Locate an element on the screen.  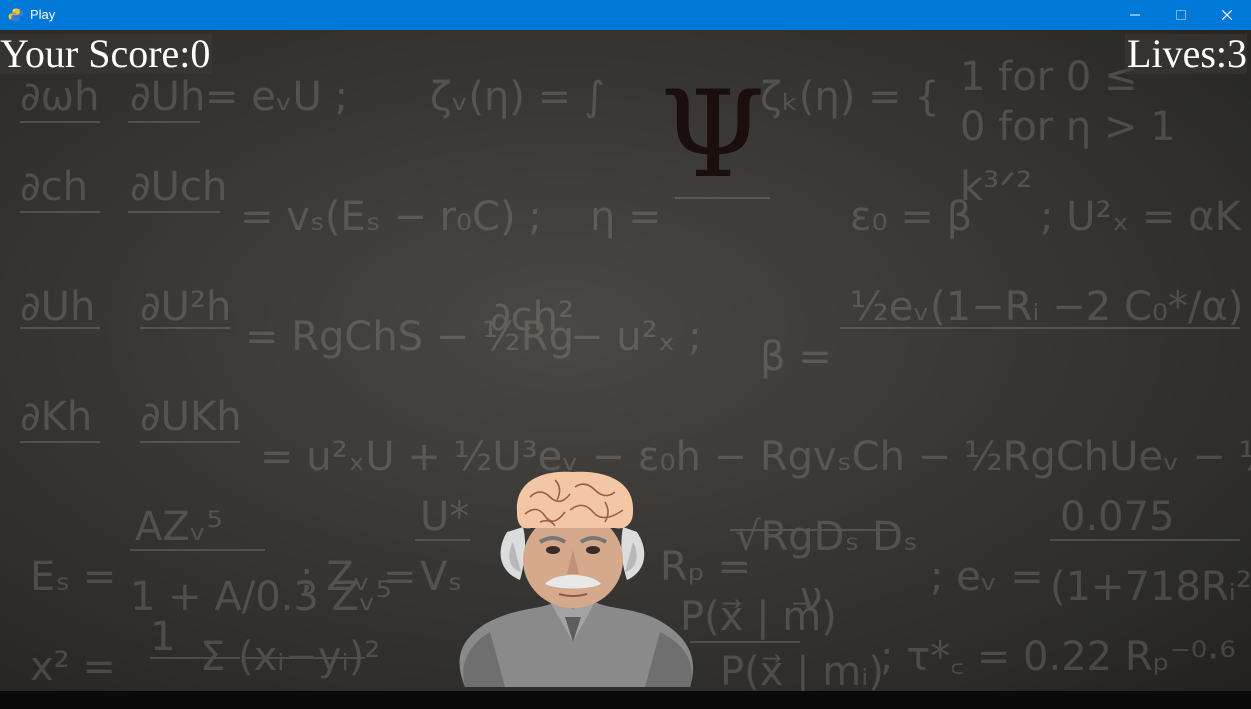
svg-text: ε₀ = β is located at coordinates (911, 217).